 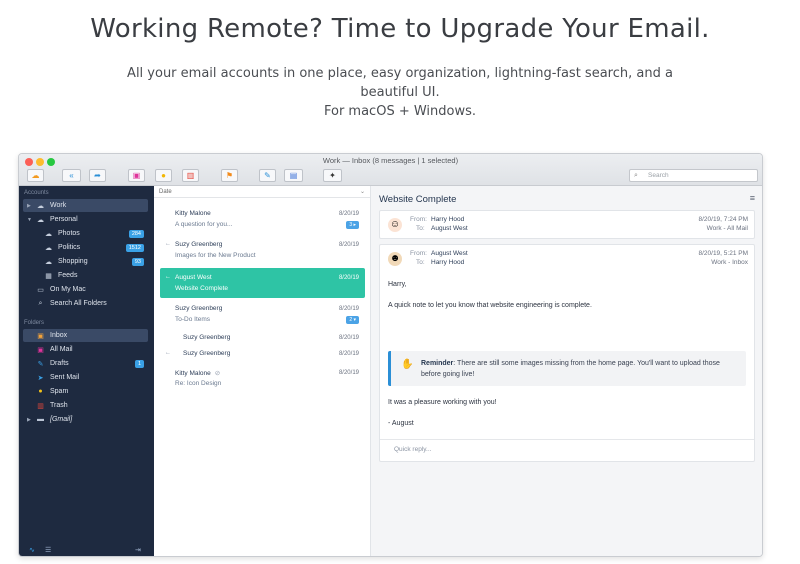 I want to click on inbox-icon: ▣, so click(x=40, y=336).